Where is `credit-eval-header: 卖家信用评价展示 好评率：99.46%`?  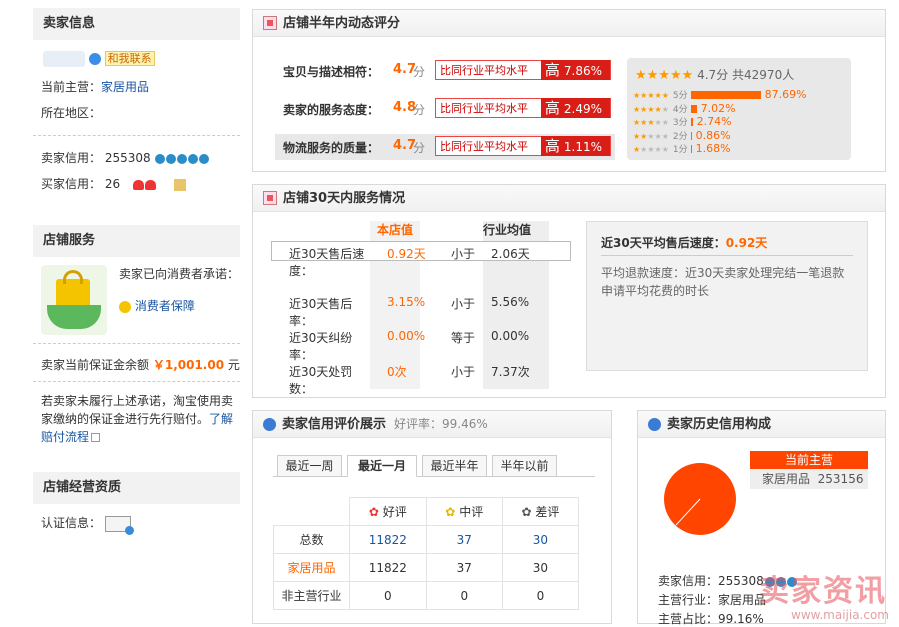
credit-eval-header: 卖家信用评价展示 好评率：99.46% is located at coordinates (432, 424).